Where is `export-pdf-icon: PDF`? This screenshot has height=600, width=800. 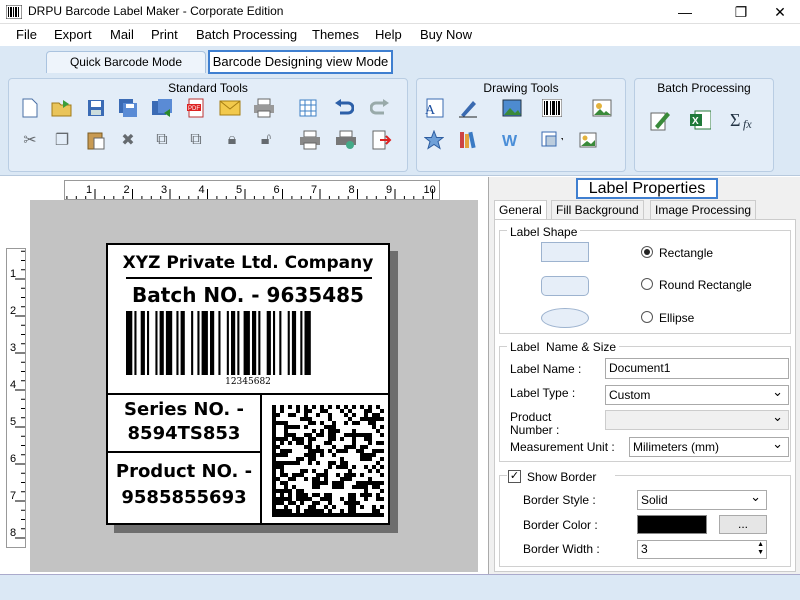 export-pdf-icon: PDF is located at coordinates (196, 108).